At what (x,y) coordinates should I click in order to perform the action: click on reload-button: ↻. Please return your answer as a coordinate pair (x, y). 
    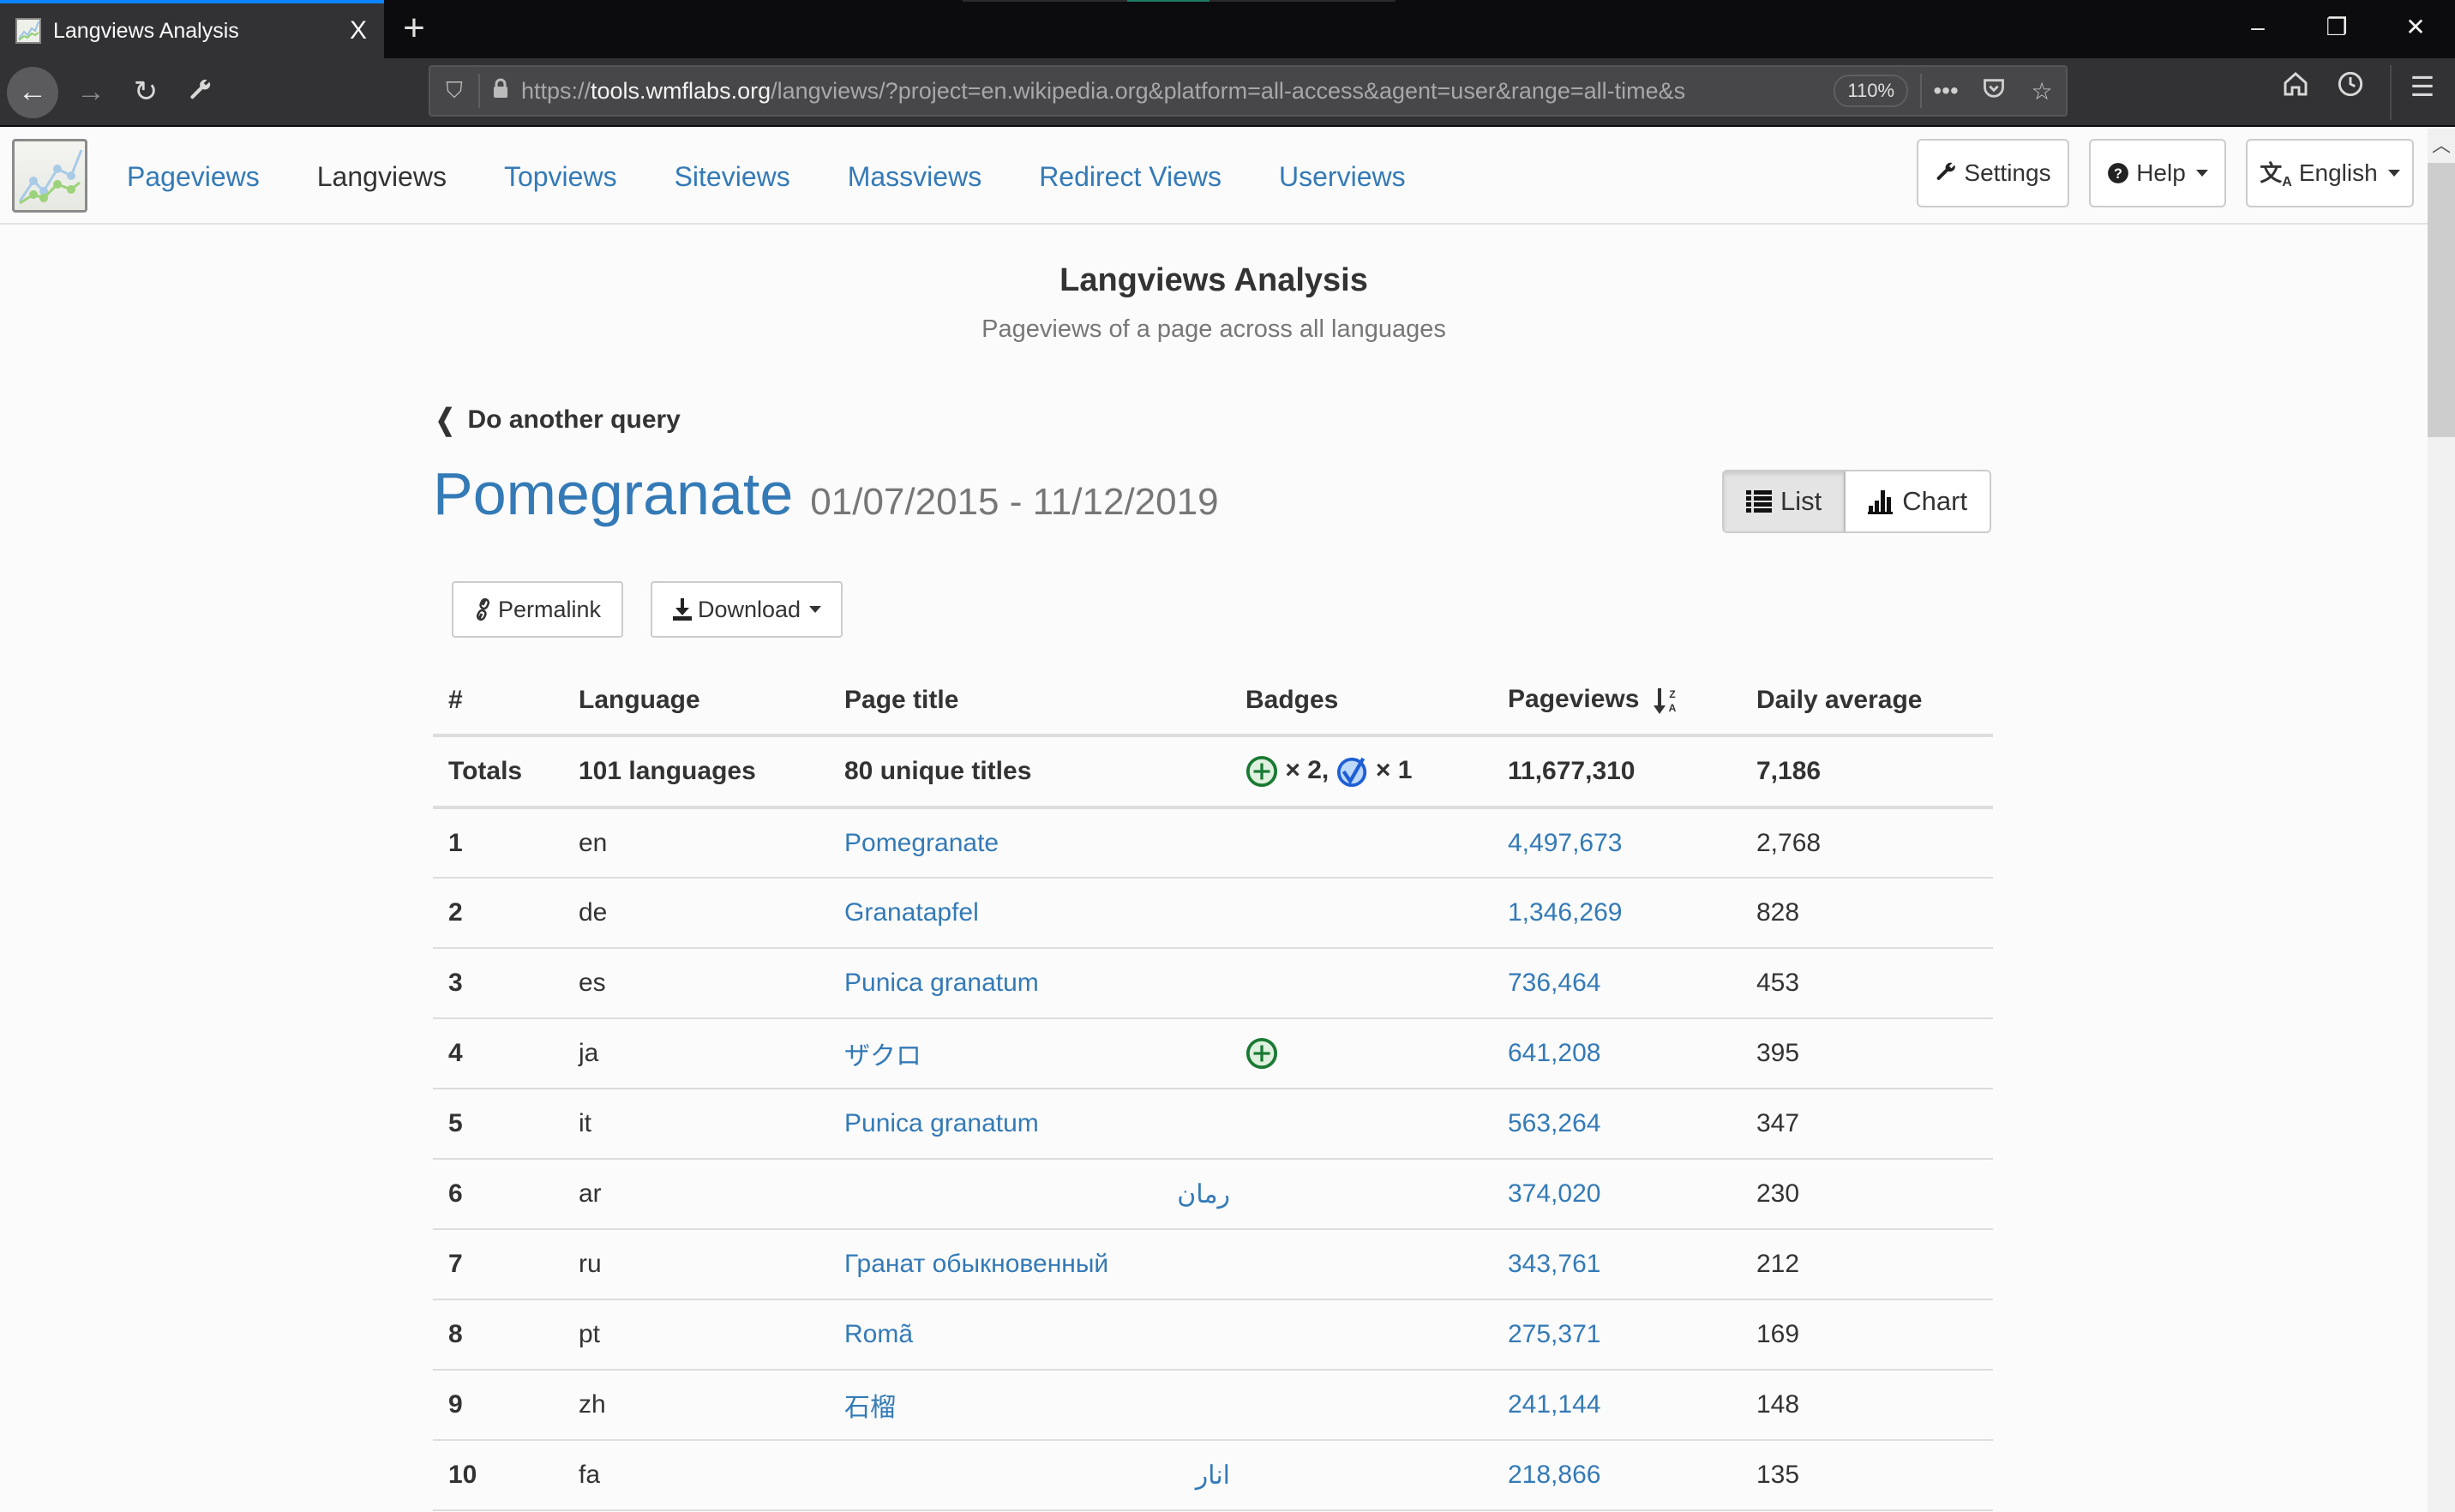
    Looking at the image, I should click on (145, 92).